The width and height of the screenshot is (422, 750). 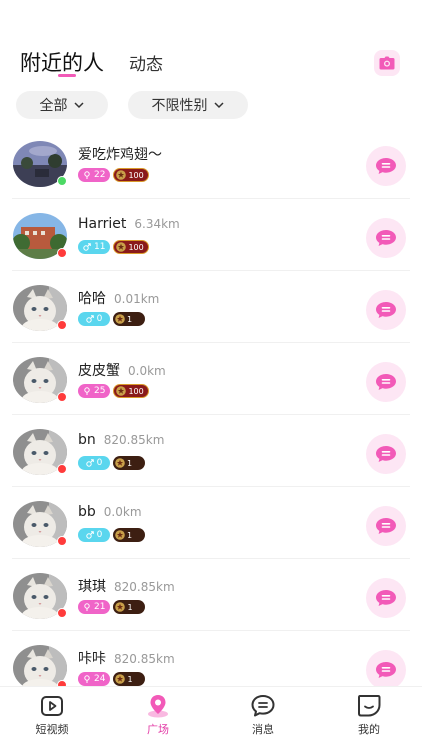 What do you see at coordinates (263, 729) in the screenshot?
I see `nav-label-messages: 消息` at bounding box center [263, 729].